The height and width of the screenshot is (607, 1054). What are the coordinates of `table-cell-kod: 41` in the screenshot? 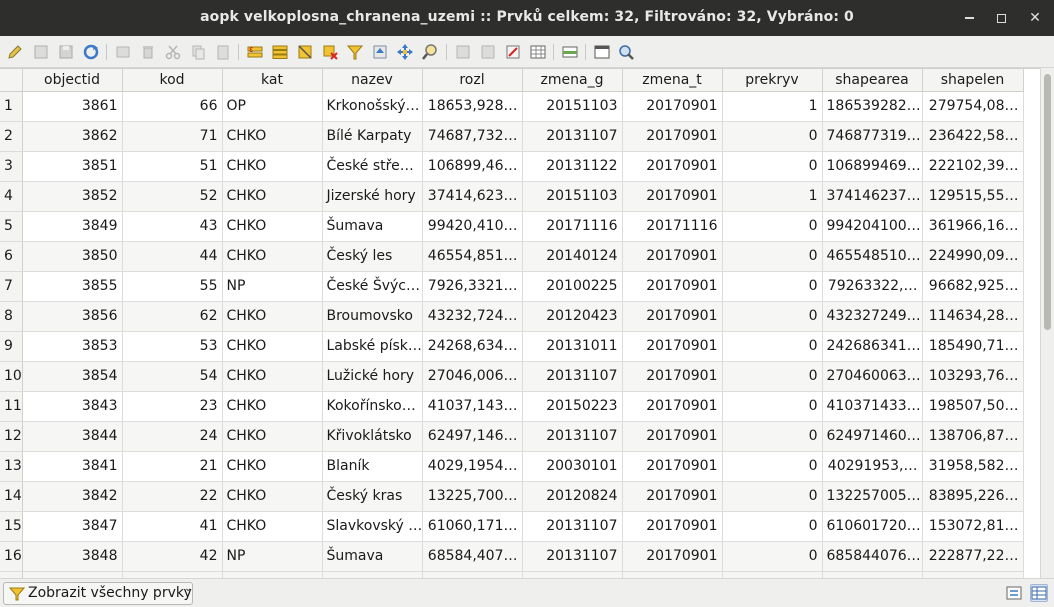 It's located at (172, 526).